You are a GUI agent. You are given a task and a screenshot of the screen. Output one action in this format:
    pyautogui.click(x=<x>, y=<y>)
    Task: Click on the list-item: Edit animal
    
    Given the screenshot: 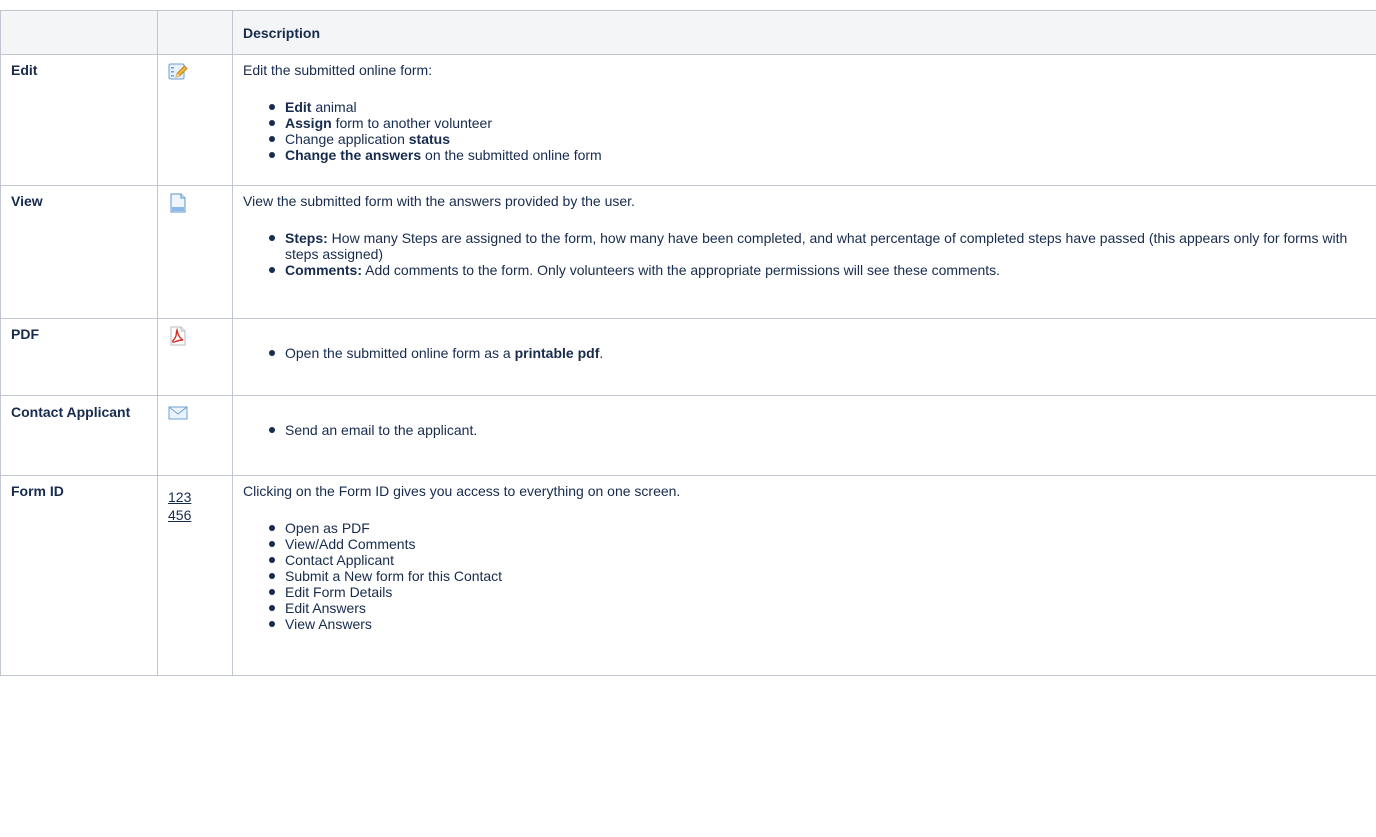 What is the action you would take?
    pyautogui.click(x=822, y=107)
    